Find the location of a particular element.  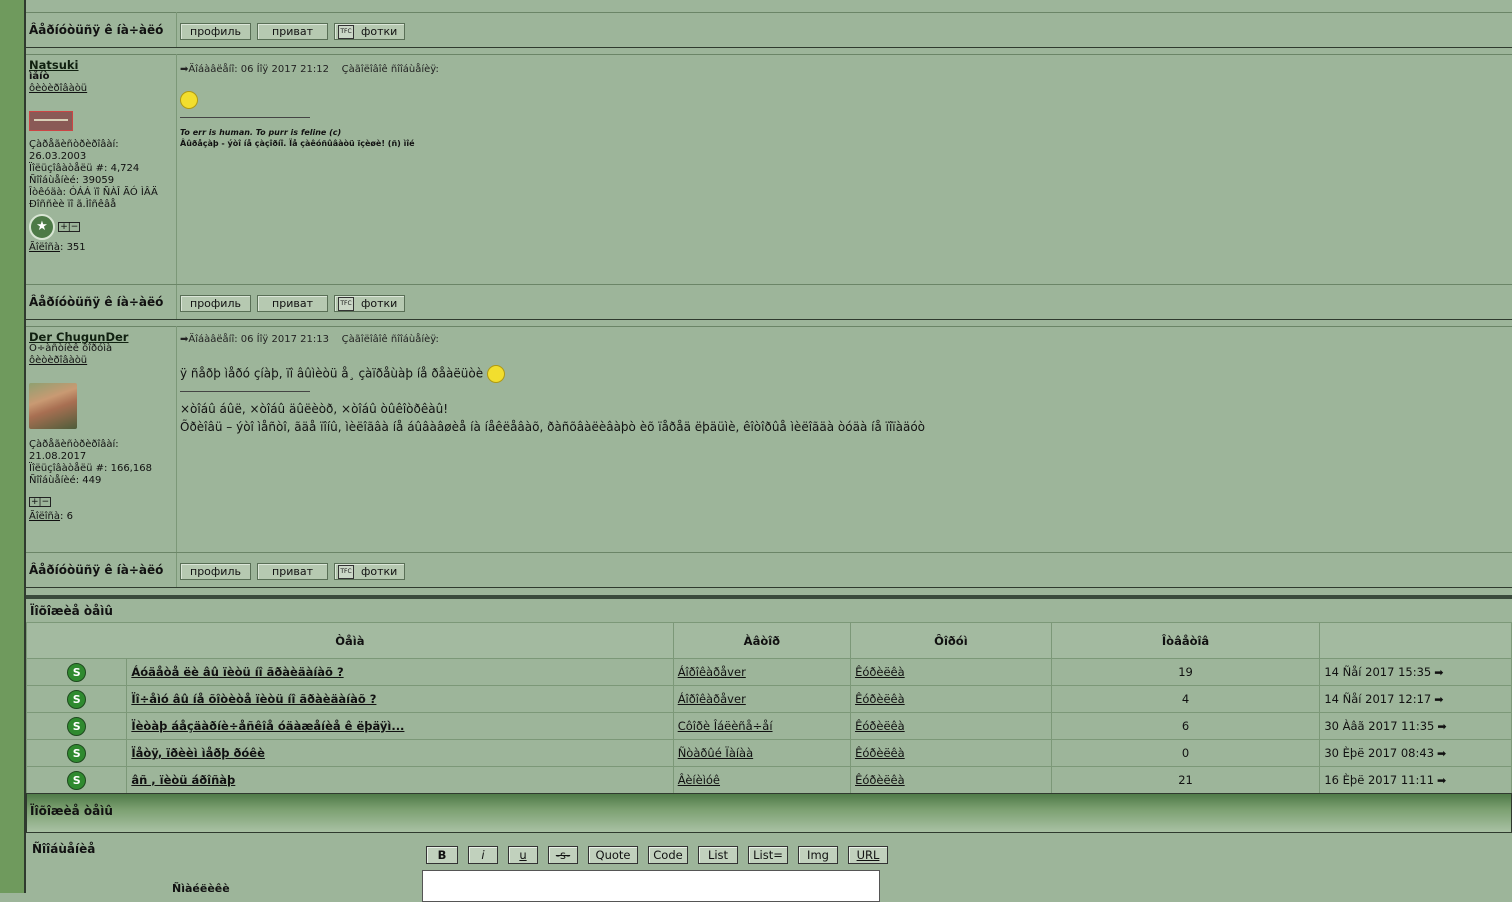

author-link: Ñòàðûé Ïàíàà is located at coordinates (715, 753).